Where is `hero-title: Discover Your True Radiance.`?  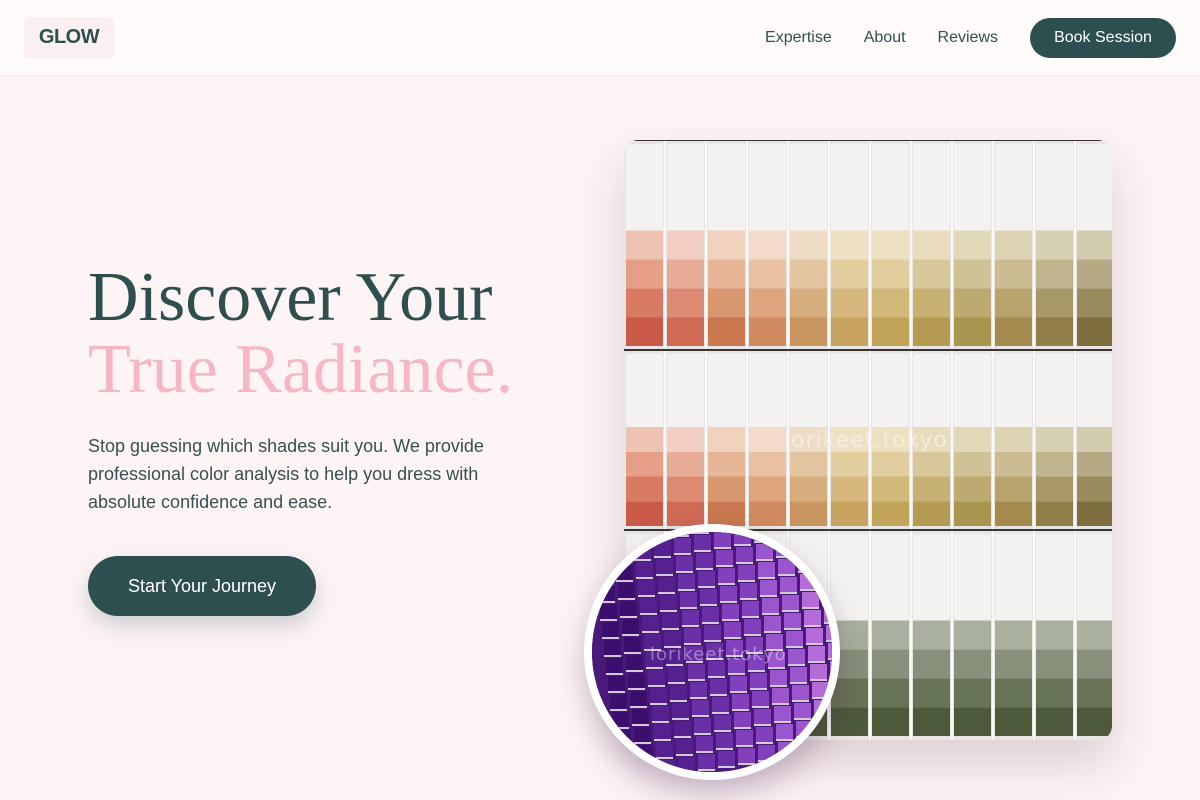
hero-title: Discover Your True Radiance. is located at coordinates (300, 334).